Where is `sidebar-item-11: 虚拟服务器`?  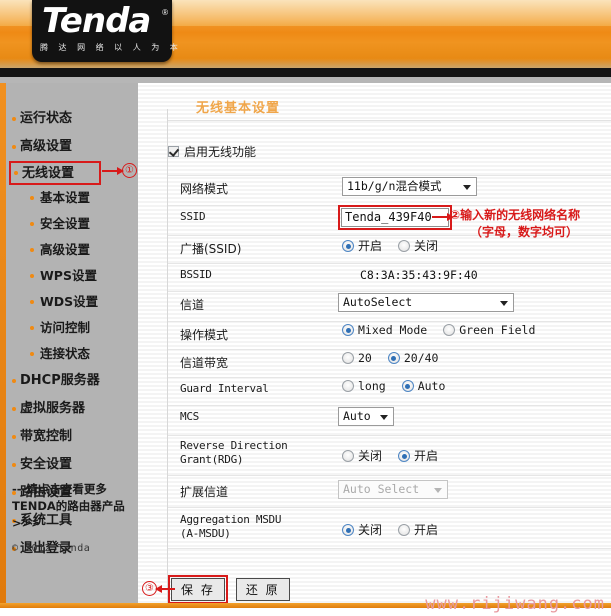 sidebar-item-11: 虚拟服务器 is located at coordinates (72, 409).